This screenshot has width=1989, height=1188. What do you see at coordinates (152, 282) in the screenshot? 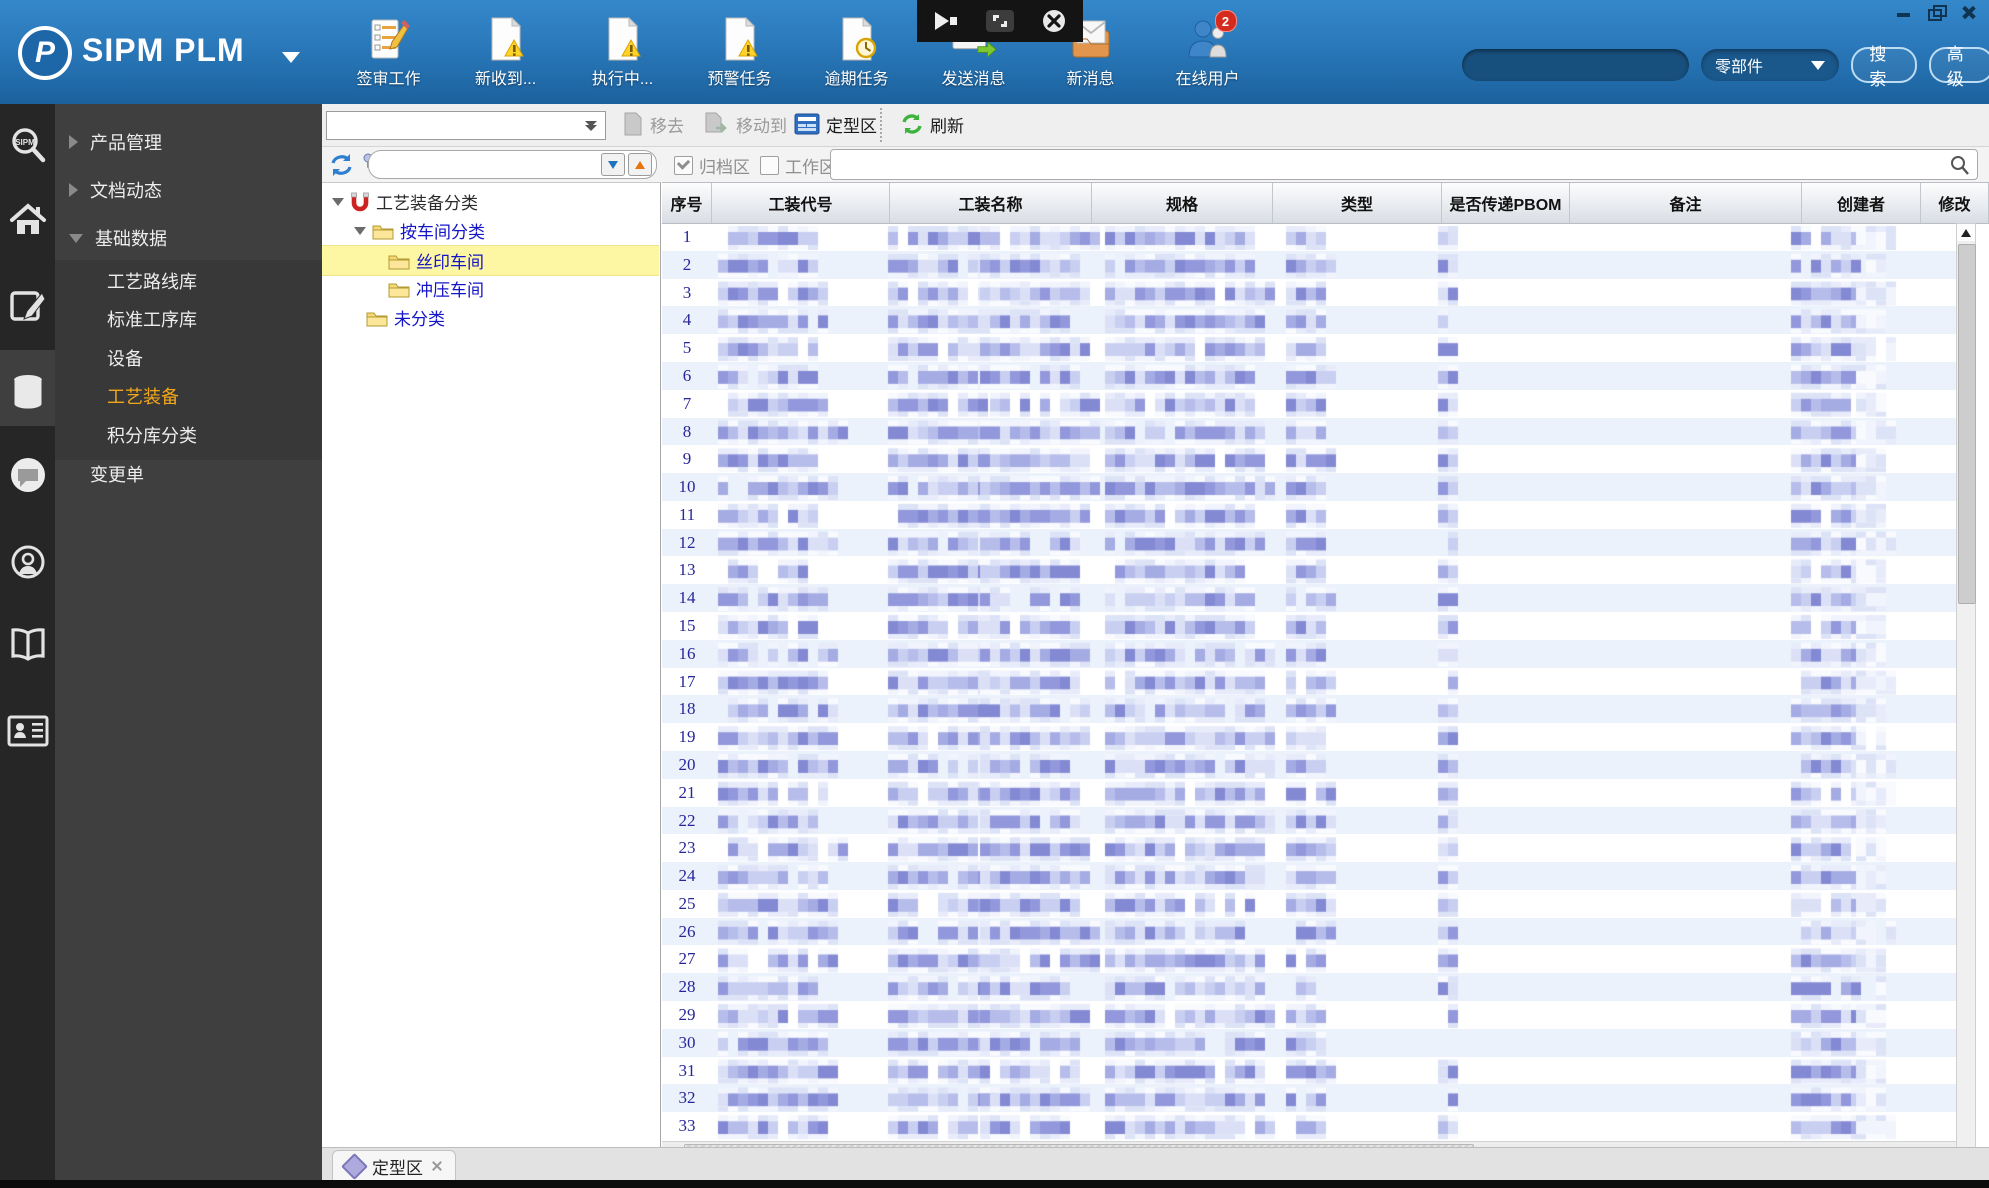
I see `sidebar-subitem-label: 工艺路线库` at bounding box center [152, 282].